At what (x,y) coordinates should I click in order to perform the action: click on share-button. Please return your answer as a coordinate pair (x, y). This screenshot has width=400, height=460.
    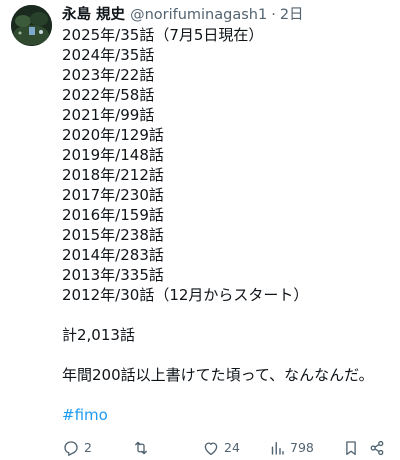
    Looking at the image, I should click on (377, 448).